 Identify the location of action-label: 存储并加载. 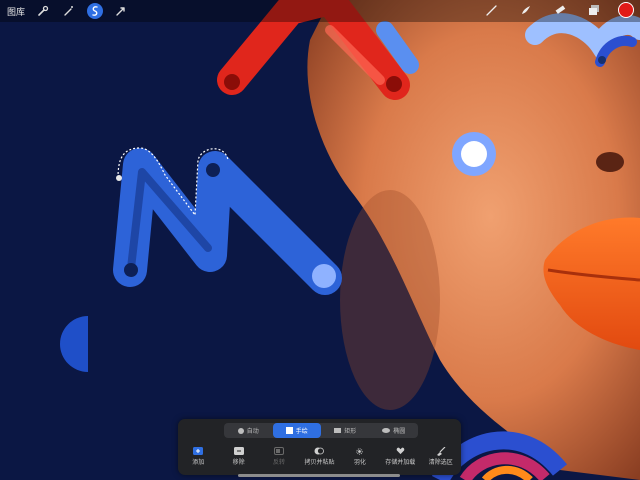
(400, 462).